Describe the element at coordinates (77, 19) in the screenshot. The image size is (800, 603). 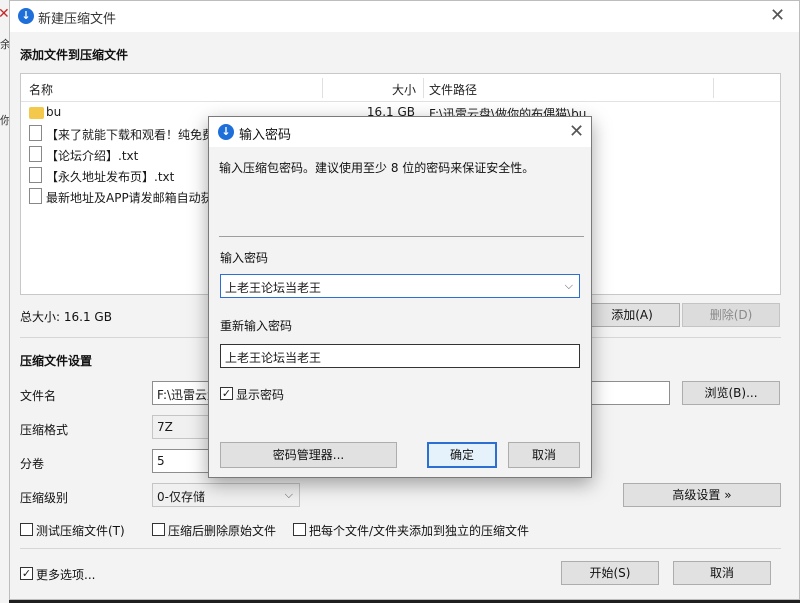
I see `window-title: 新建压缩文件` at that location.